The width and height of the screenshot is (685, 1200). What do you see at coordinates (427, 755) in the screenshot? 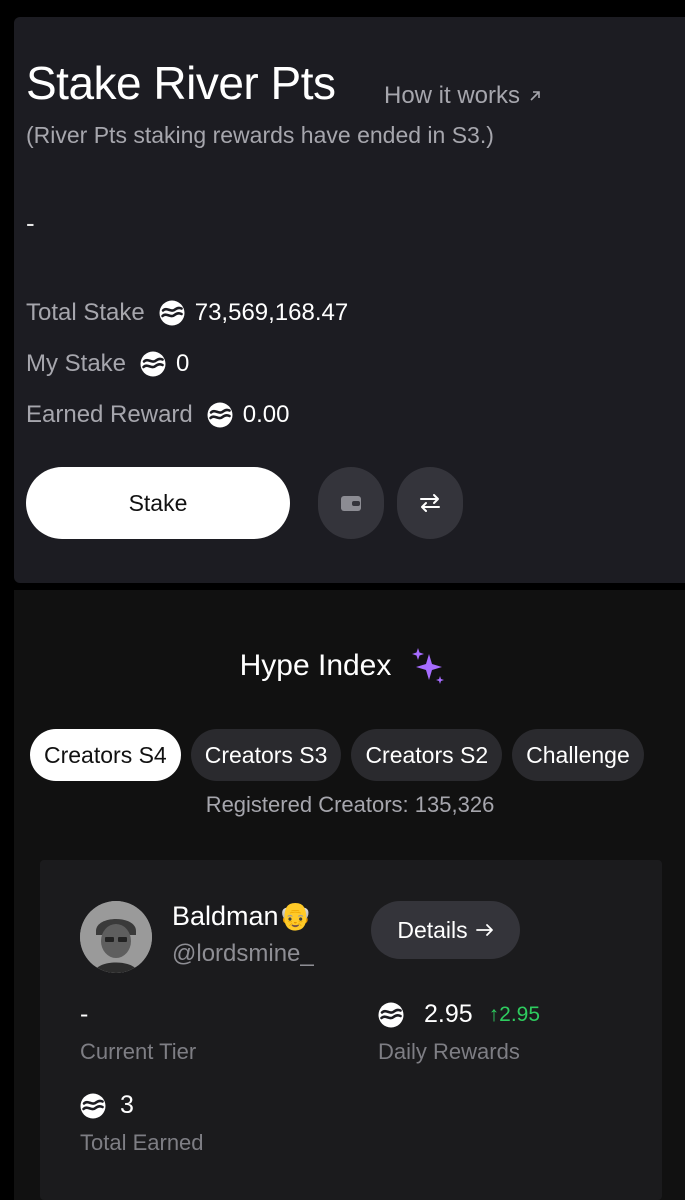
I see `tab-creators-s2: Creators S2` at bounding box center [427, 755].